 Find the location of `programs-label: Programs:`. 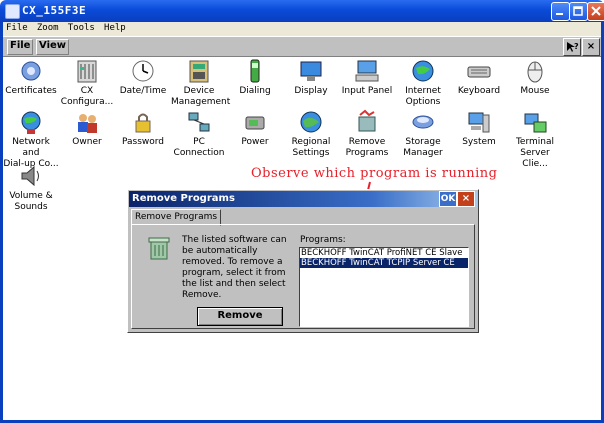

programs-label: Programs: is located at coordinates (323, 240).